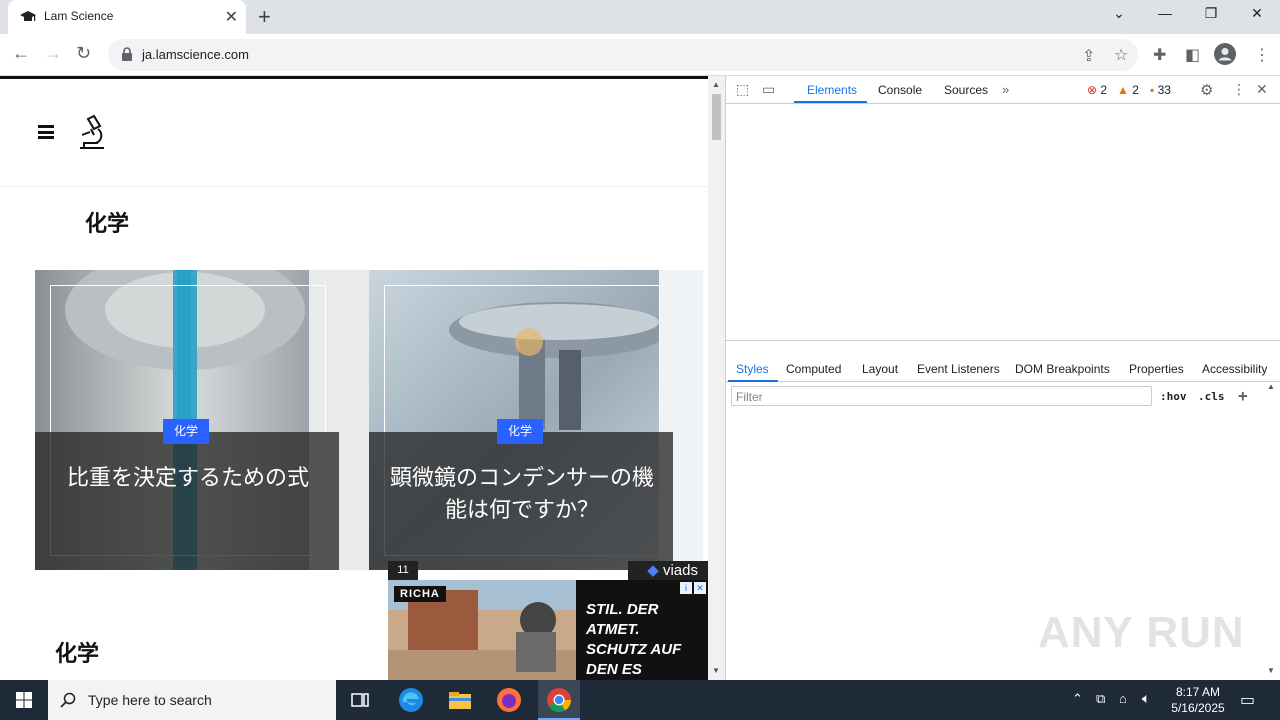  Describe the element at coordinates (1003, 340) in the screenshot. I see `devtools-divider` at that location.